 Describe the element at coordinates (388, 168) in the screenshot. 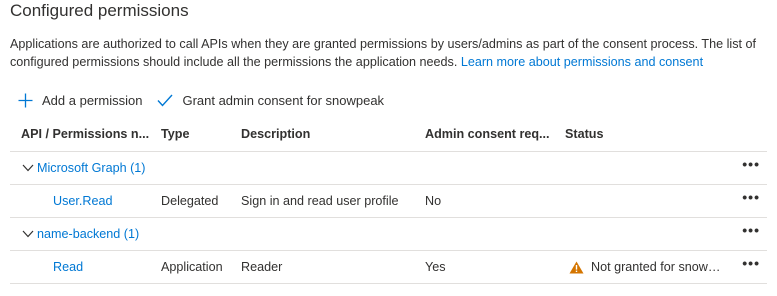

I see `group-row-microsoft-graph: Microsoft Graph (1) •••` at that location.